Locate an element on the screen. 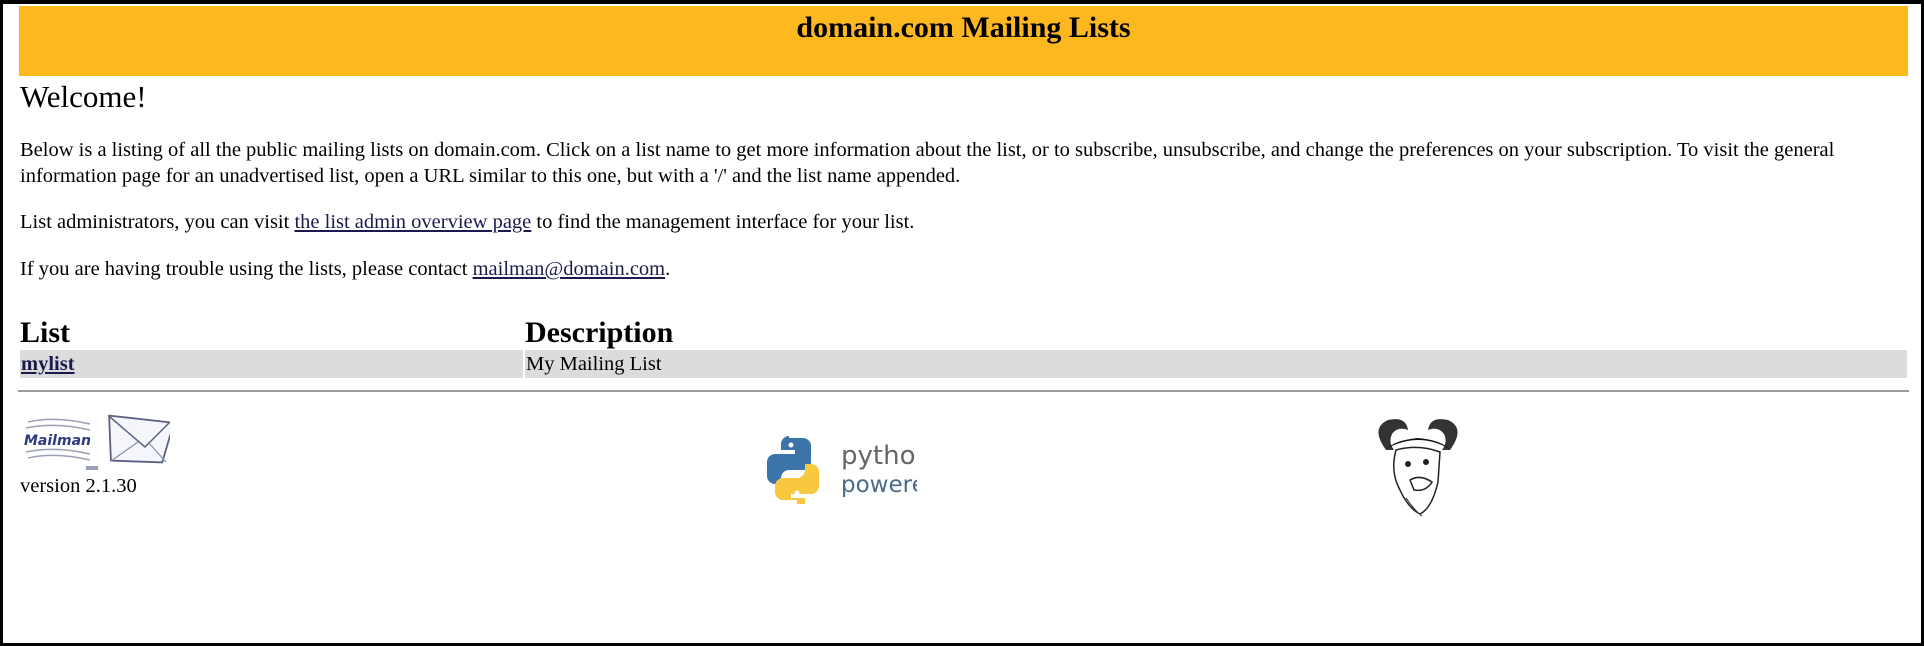 The height and width of the screenshot is (646, 1924). list-description-cell: My Mailing List is located at coordinates (1216, 364).